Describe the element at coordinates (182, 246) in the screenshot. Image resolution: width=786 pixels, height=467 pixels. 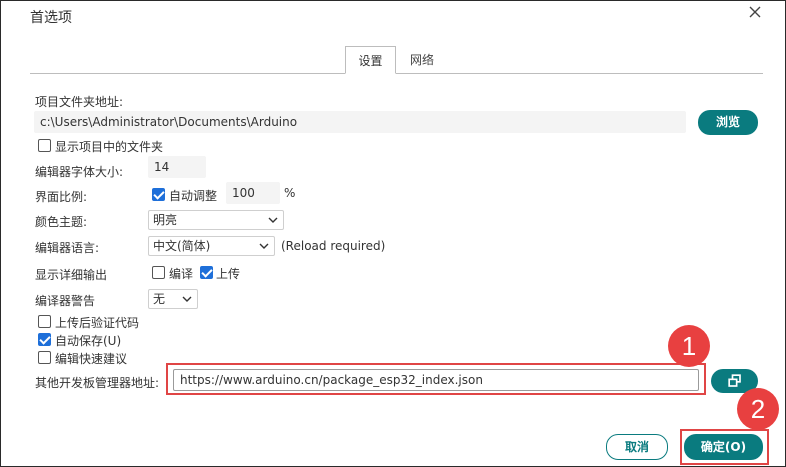
I see `language-value: 中文(简体)` at that location.